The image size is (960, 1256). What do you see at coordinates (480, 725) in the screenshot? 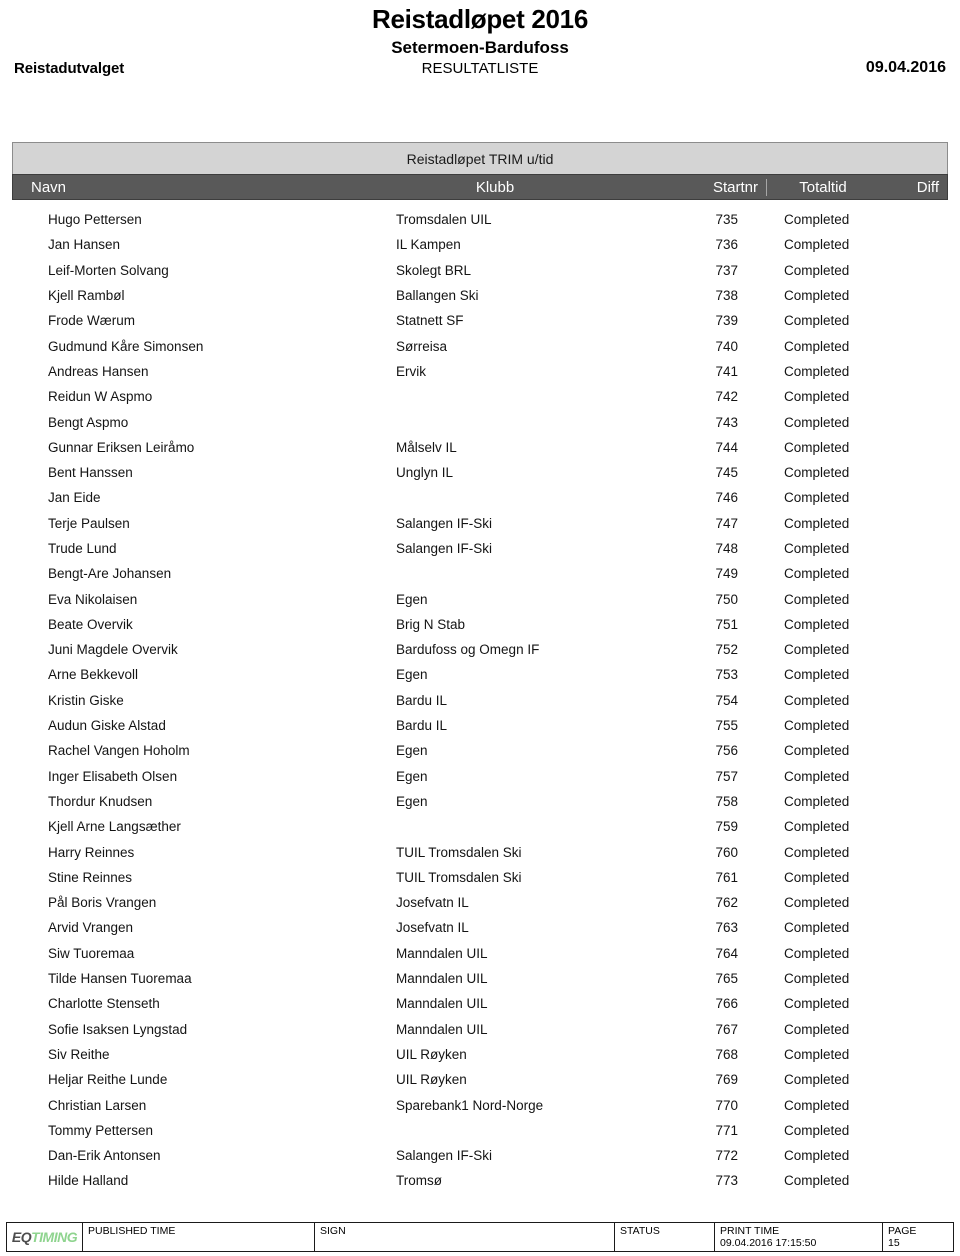
I see `table-row: Audun Giske Alstad Bardu IL 755 Completed` at bounding box center [480, 725].